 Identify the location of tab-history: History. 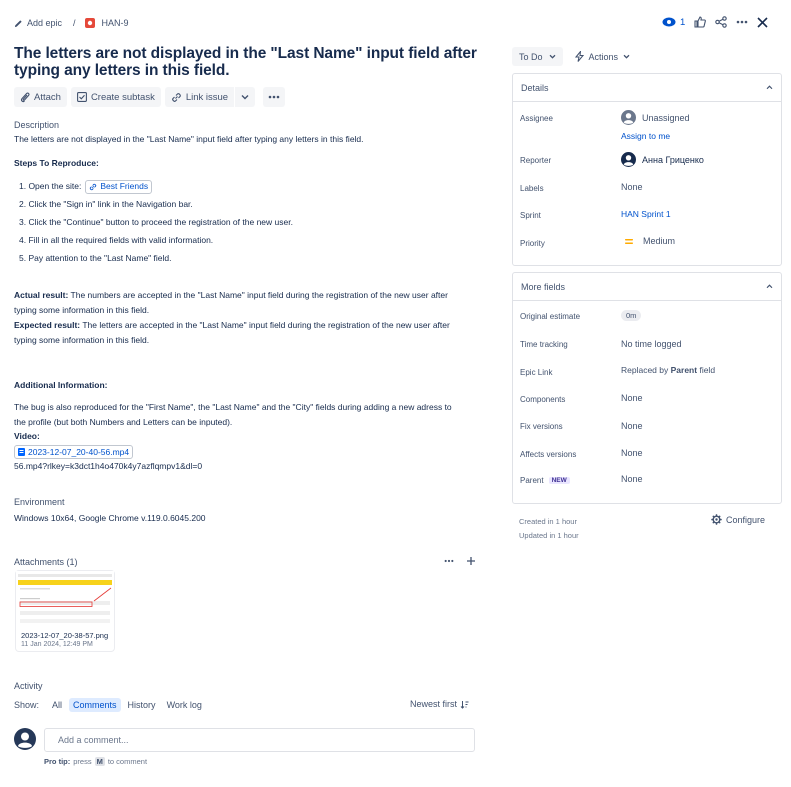
(142, 705).